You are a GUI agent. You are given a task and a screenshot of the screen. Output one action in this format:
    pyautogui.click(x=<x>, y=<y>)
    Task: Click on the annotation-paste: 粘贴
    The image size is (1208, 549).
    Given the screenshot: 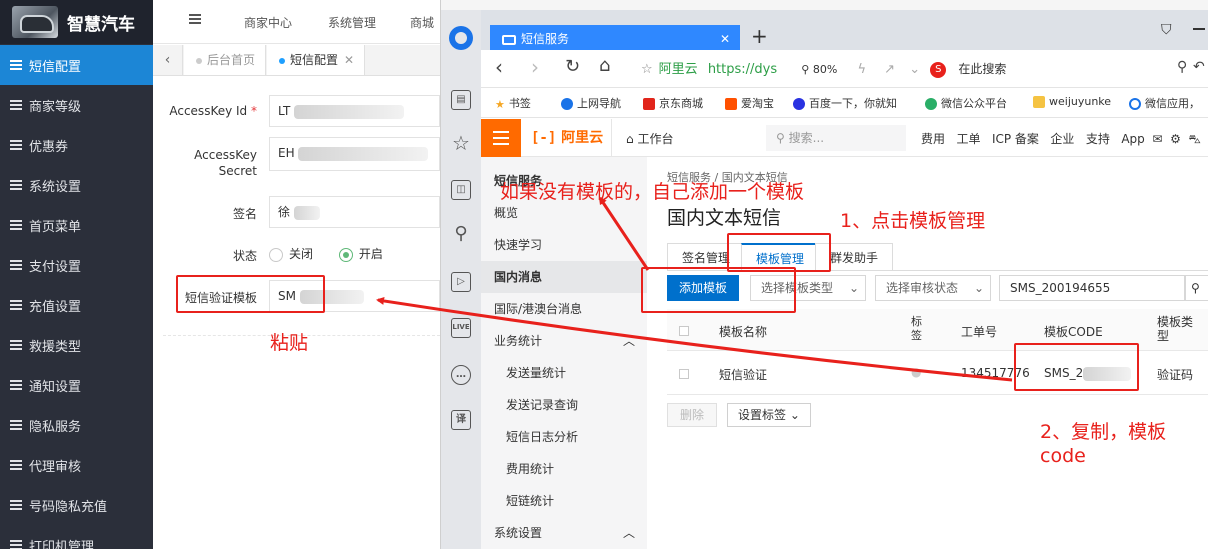 What is the action you would take?
    pyautogui.click(x=289, y=343)
    